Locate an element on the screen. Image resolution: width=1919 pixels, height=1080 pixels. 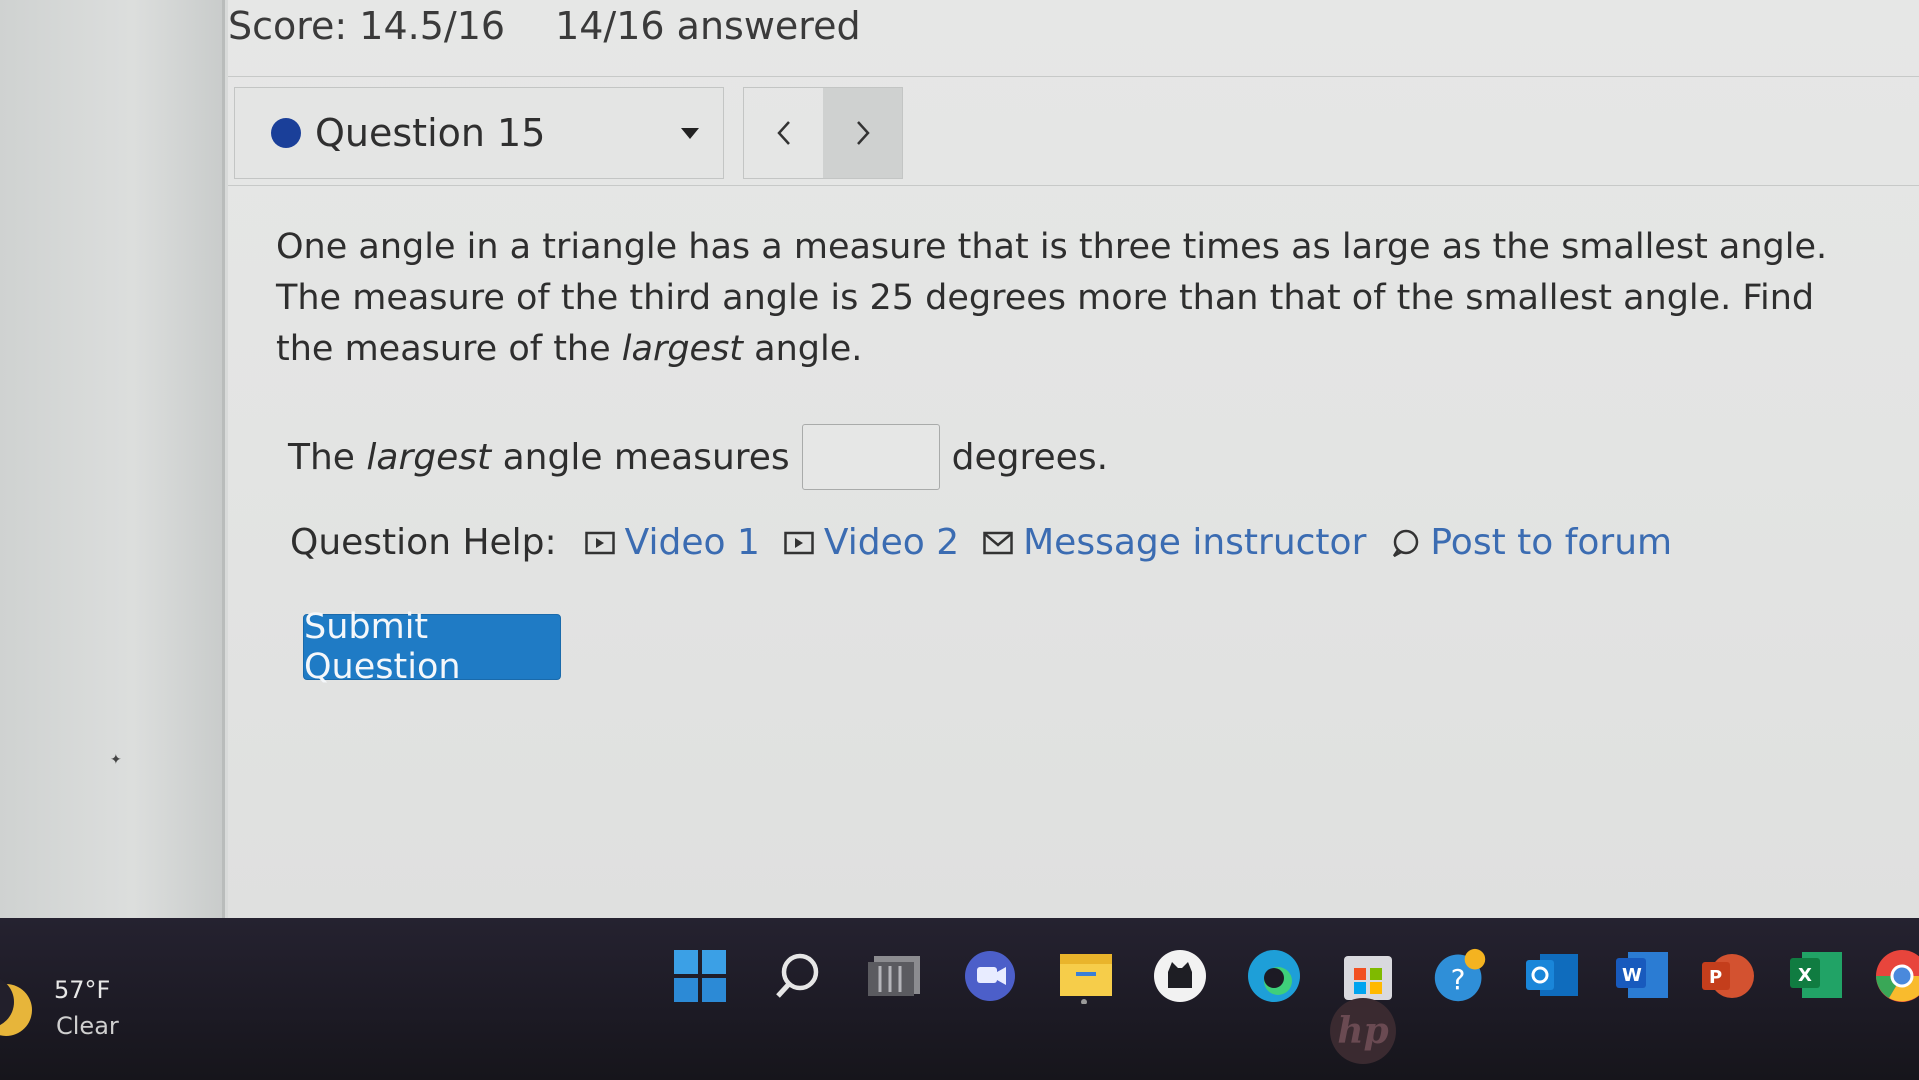
question-selector-dropdown: Question 15 is located at coordinates (479, 133).